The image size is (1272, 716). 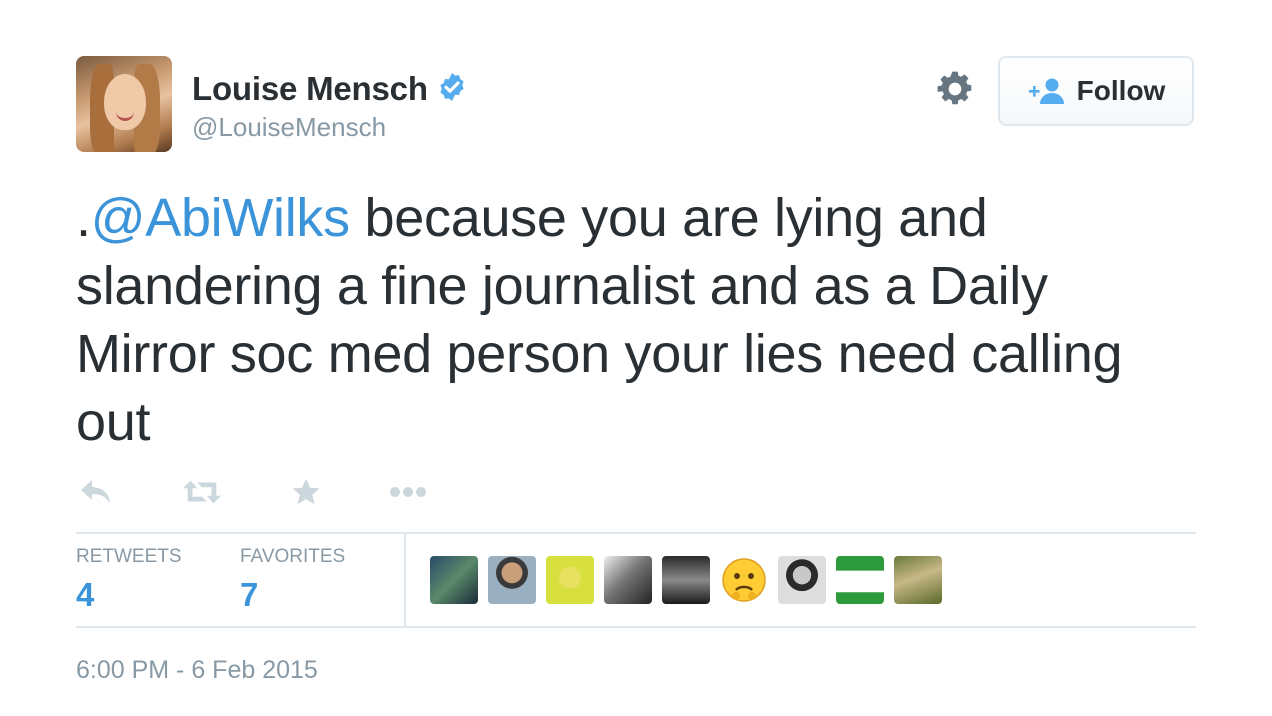 I want to click on favorites-label: FAVORITES, so click(x=293, y=556).